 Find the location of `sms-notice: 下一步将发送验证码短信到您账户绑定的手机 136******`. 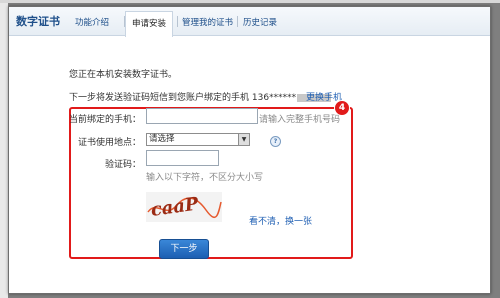

sms-notice: 下一步将发送验证码短信到您账户绑定的手机 136****** is located at coordinates (200, 96).